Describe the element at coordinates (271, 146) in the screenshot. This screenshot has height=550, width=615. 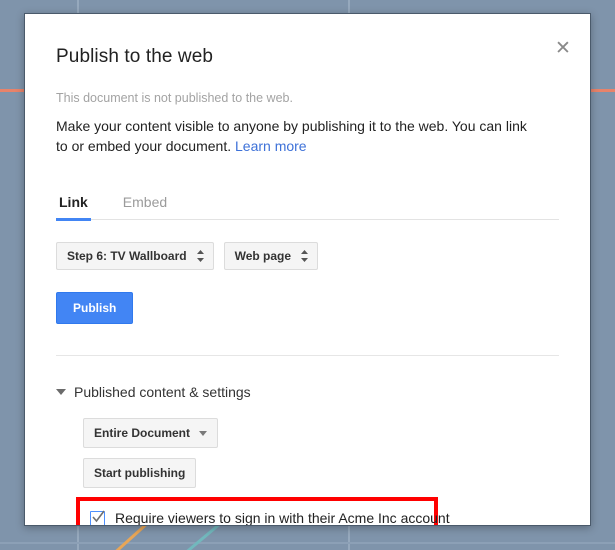
I see `learn-more-link: Learn more` at that location.